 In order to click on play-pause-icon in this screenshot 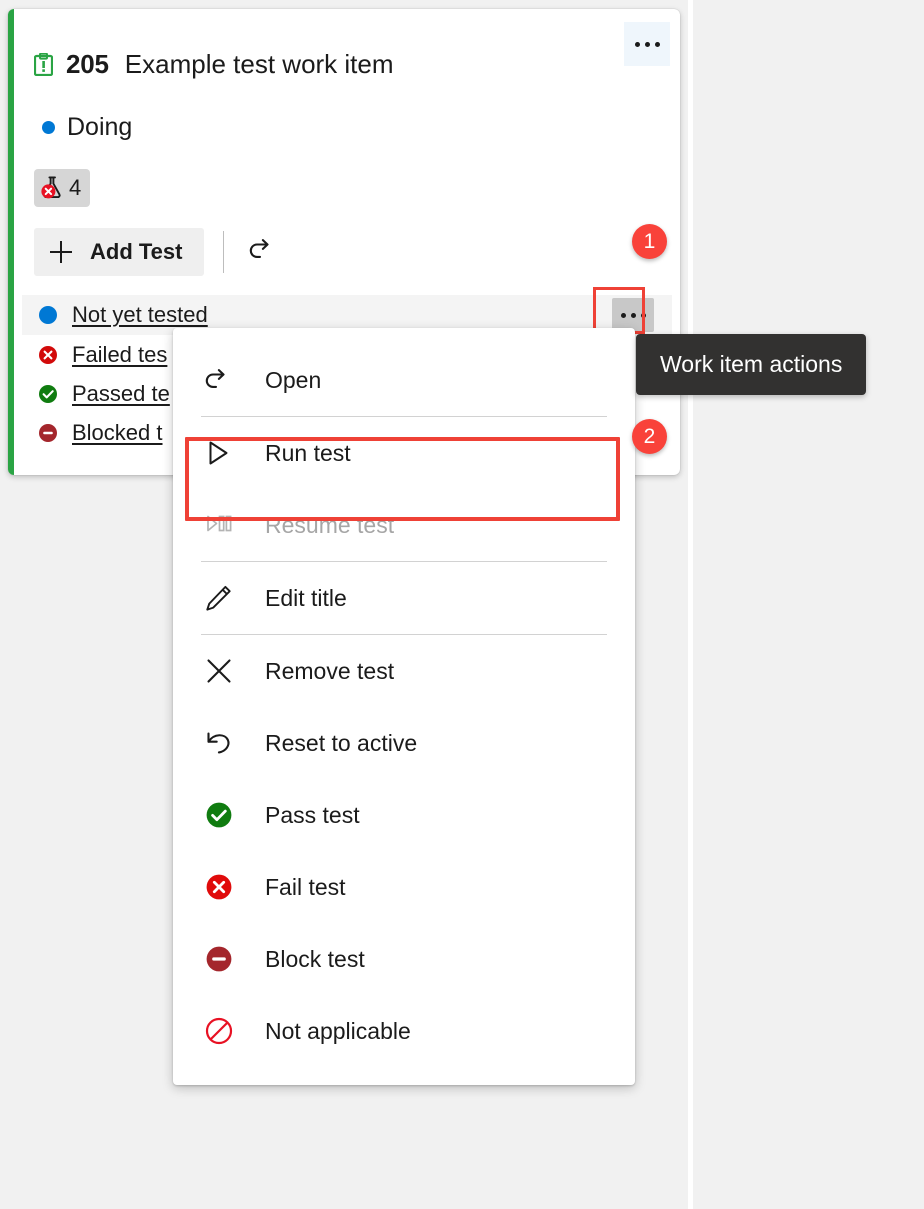, I will do `click(221, 525)`.